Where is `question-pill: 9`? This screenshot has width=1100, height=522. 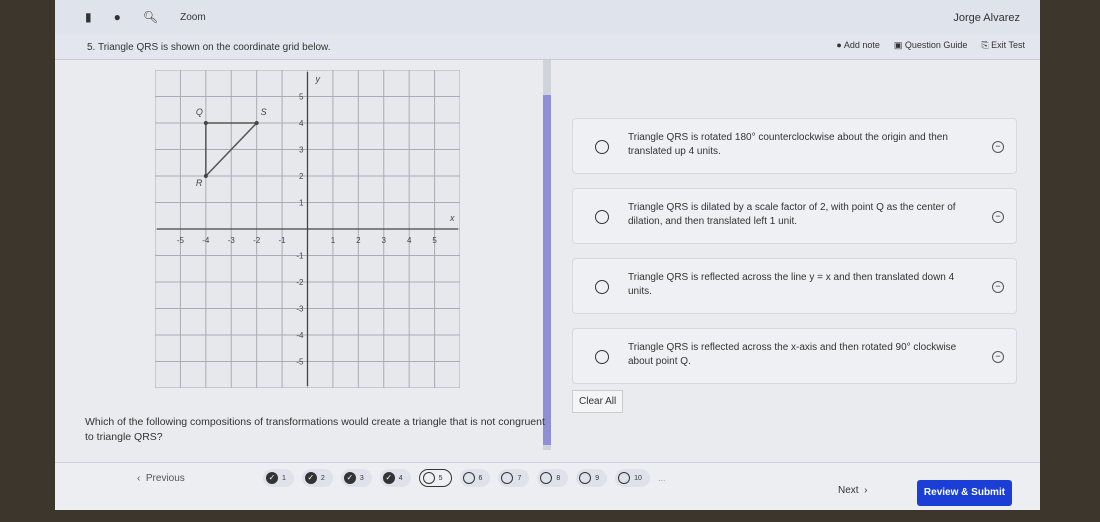
question-pill: 9 is located at coordinates (592, 478).